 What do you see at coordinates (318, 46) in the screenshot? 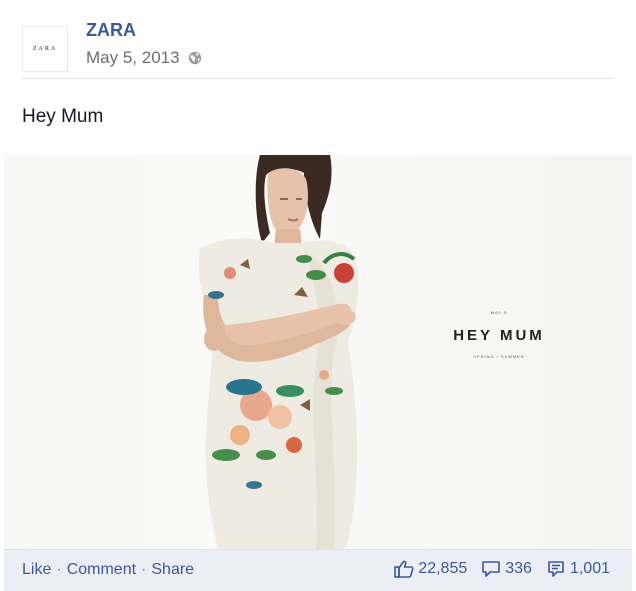
I see `post-header: ZARA ZARA May 5, 2013` at bounding box center [318, 46].